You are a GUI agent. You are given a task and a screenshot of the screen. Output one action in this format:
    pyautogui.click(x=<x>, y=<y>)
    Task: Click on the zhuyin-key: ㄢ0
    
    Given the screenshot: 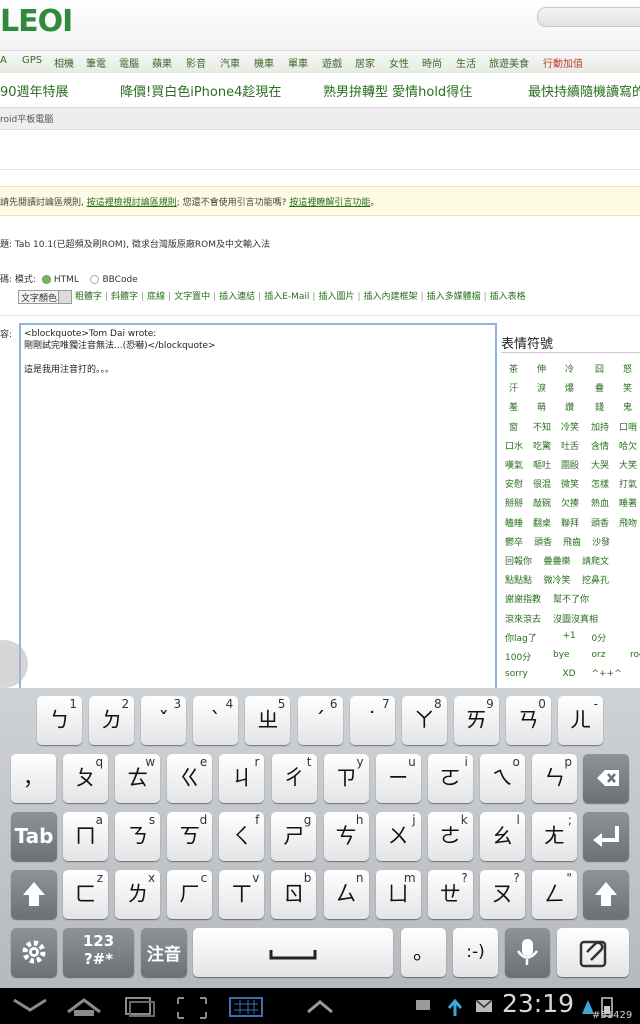 What is the action you would take?
    pyautogui.click(x=528, y=720)
    